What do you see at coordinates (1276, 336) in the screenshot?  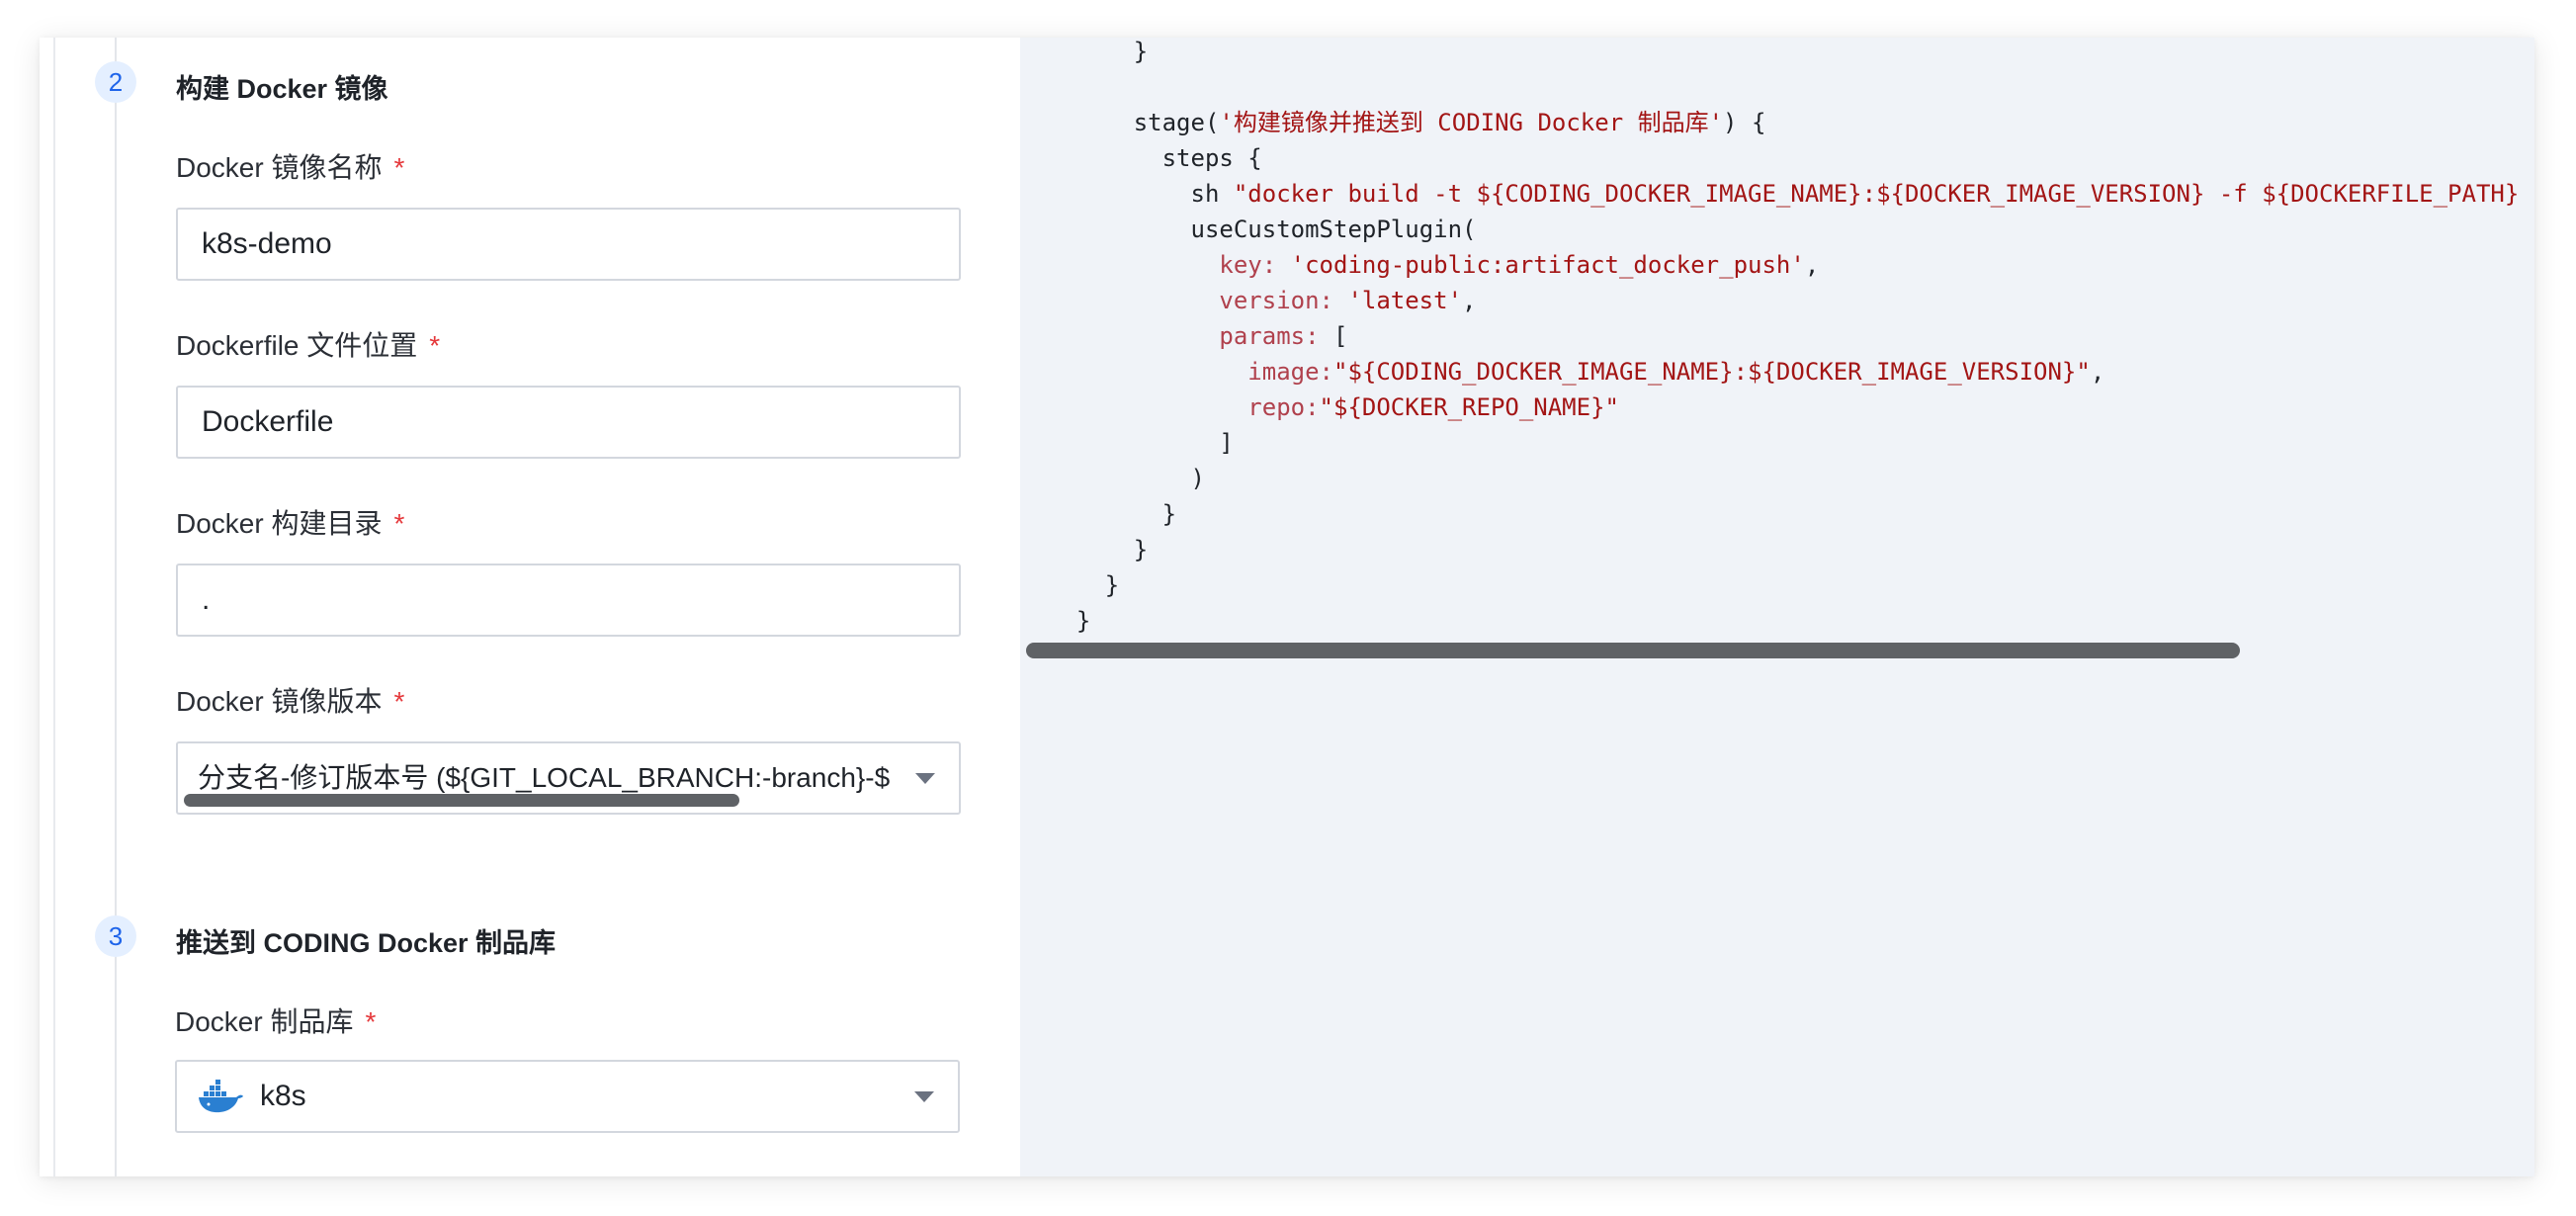 I see `code-key: params:` at bounding box center [1276, 336].